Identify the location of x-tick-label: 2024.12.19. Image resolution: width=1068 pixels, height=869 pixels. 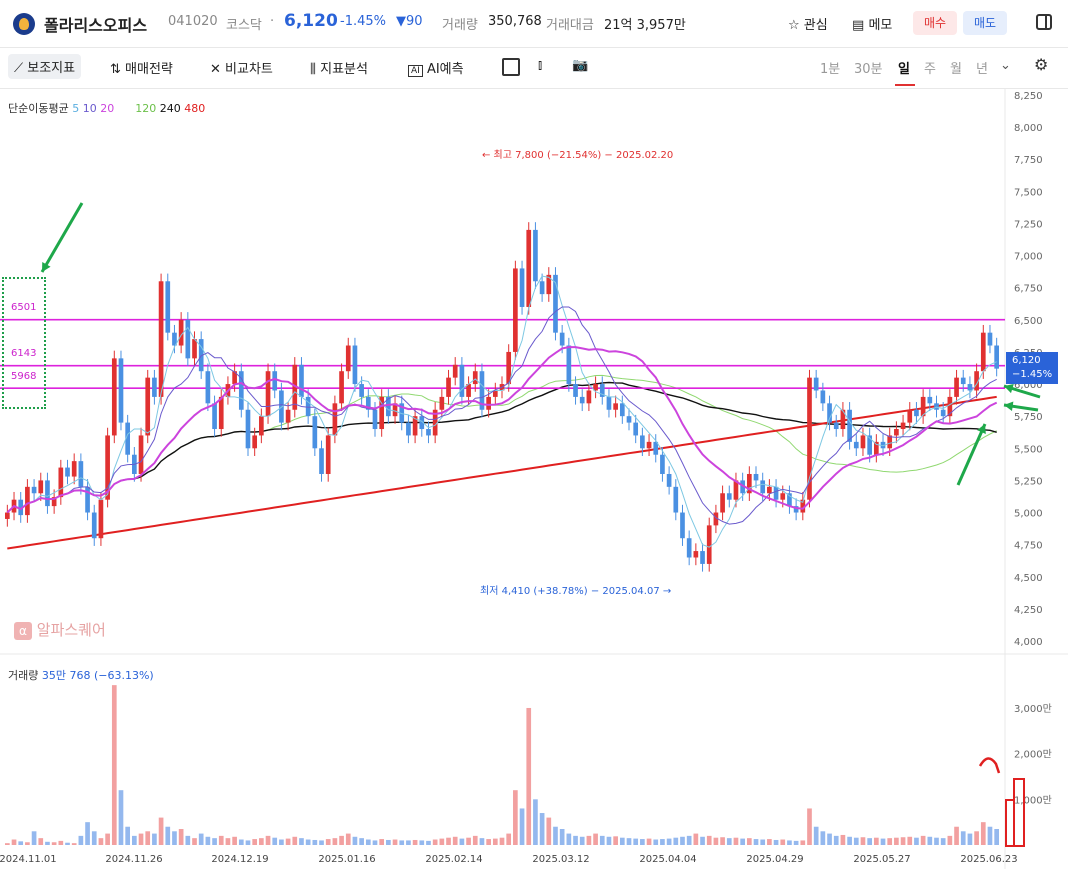
(239, 859).